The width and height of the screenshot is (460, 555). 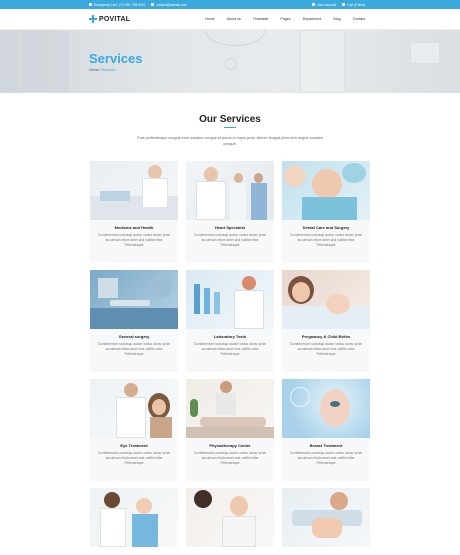 I want to click on phone-info: Emergency Line: (+1) 961-765-9370, so click(x=117, y=5).